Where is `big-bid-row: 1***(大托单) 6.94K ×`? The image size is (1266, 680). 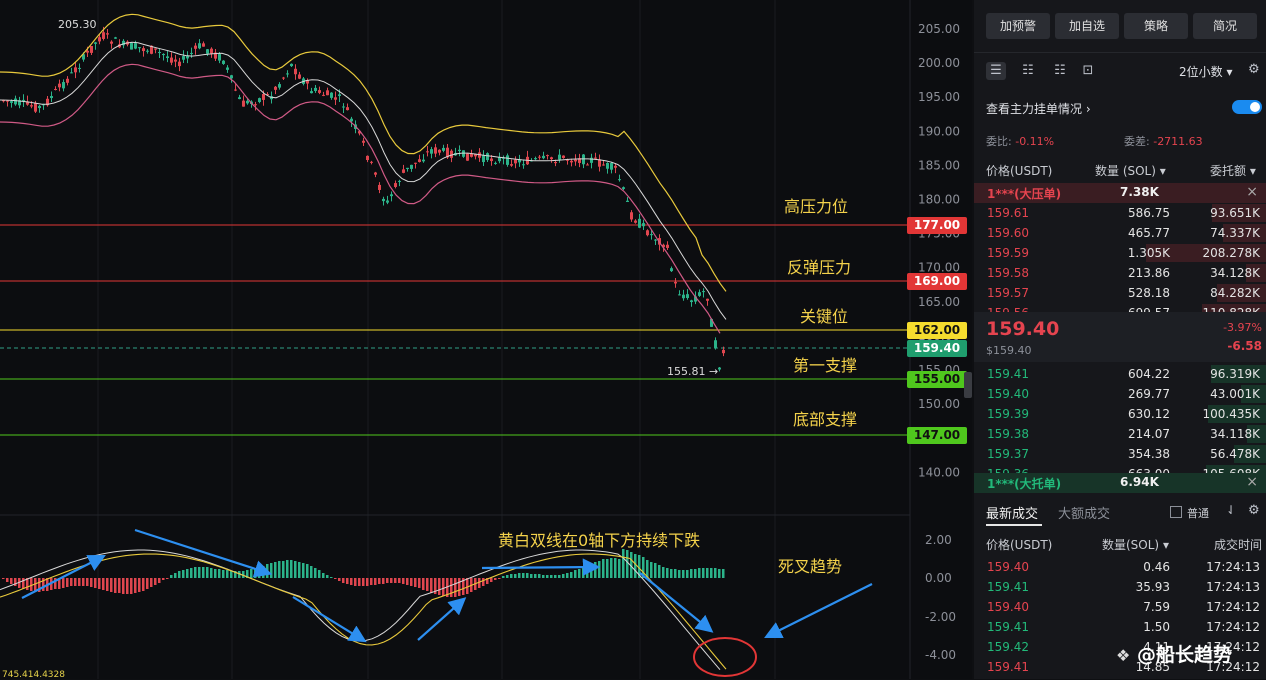 big-bid-row: 1***(大托单) 6.94K × is located at coordinates (1120, 483).